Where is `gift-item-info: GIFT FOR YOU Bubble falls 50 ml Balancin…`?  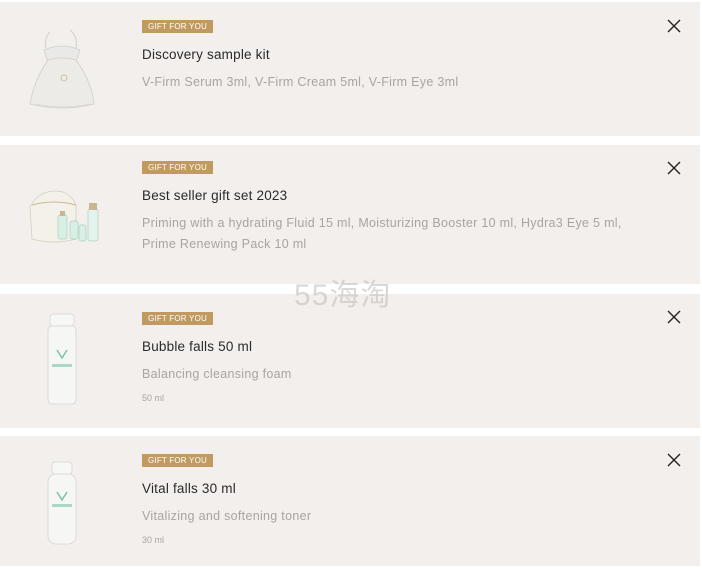 gift-item-info: GIFT FOR YOU Bubble falls 50 ml Balancin… is located at coordinates (396, 355).